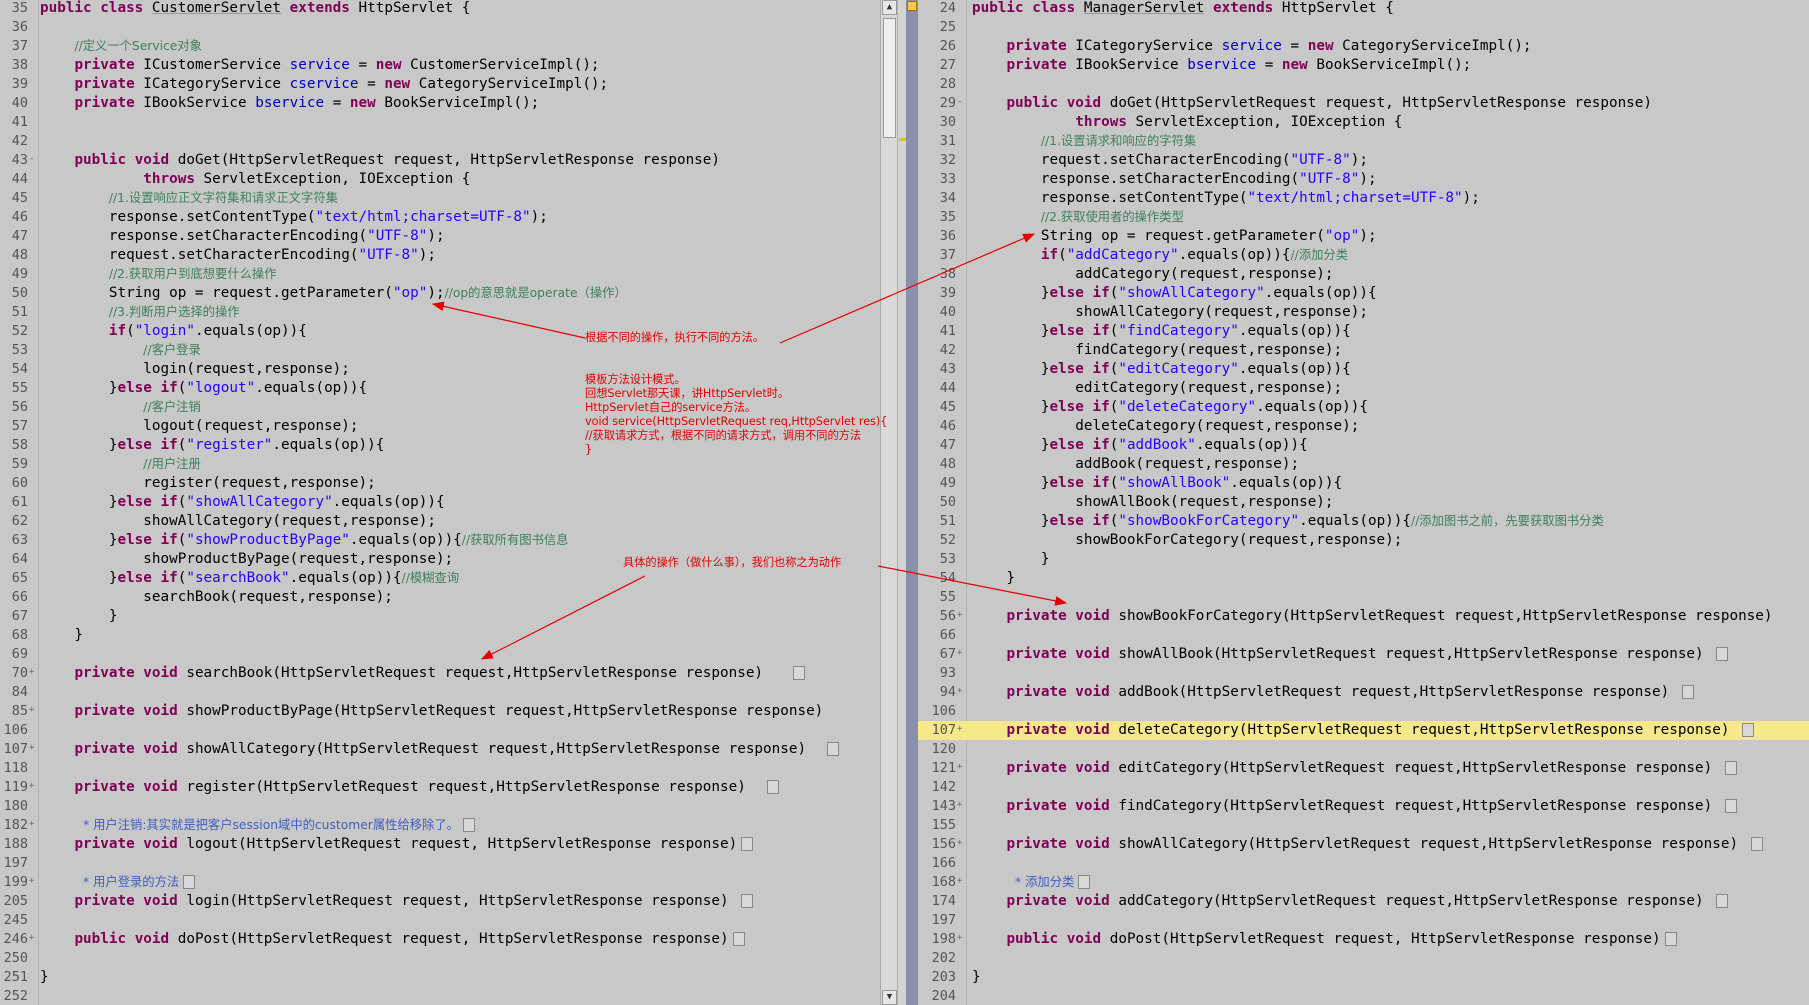 Image resolution: width=1809 pixels, height=1005 pixels. What do you see at coordinates (440, 920) in the screenshot?
I see `code-line: 245` at bounding box center [440, 920].